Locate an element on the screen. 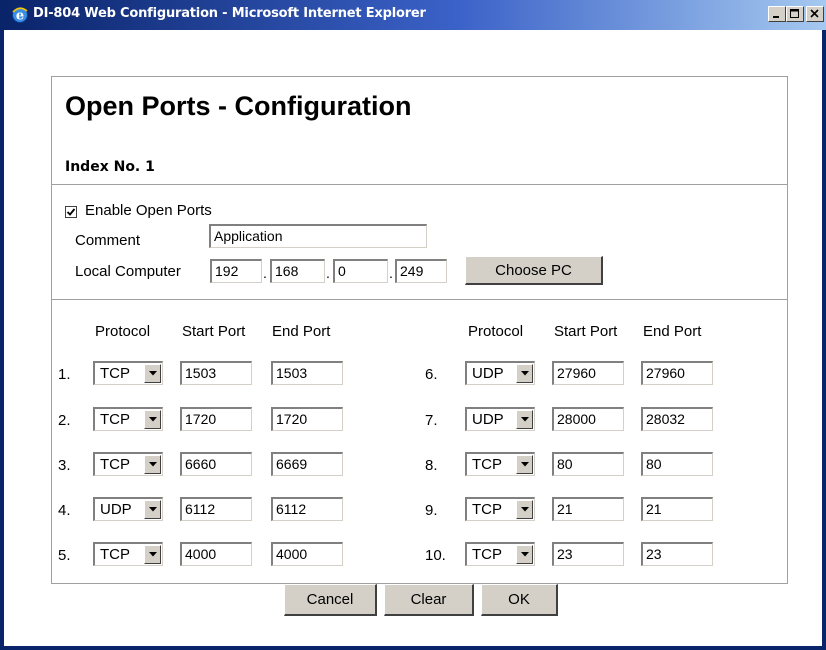 The width and height of the screenshot is (826, 650). end-port-input: 28032 is located at coordinates (677, 419).